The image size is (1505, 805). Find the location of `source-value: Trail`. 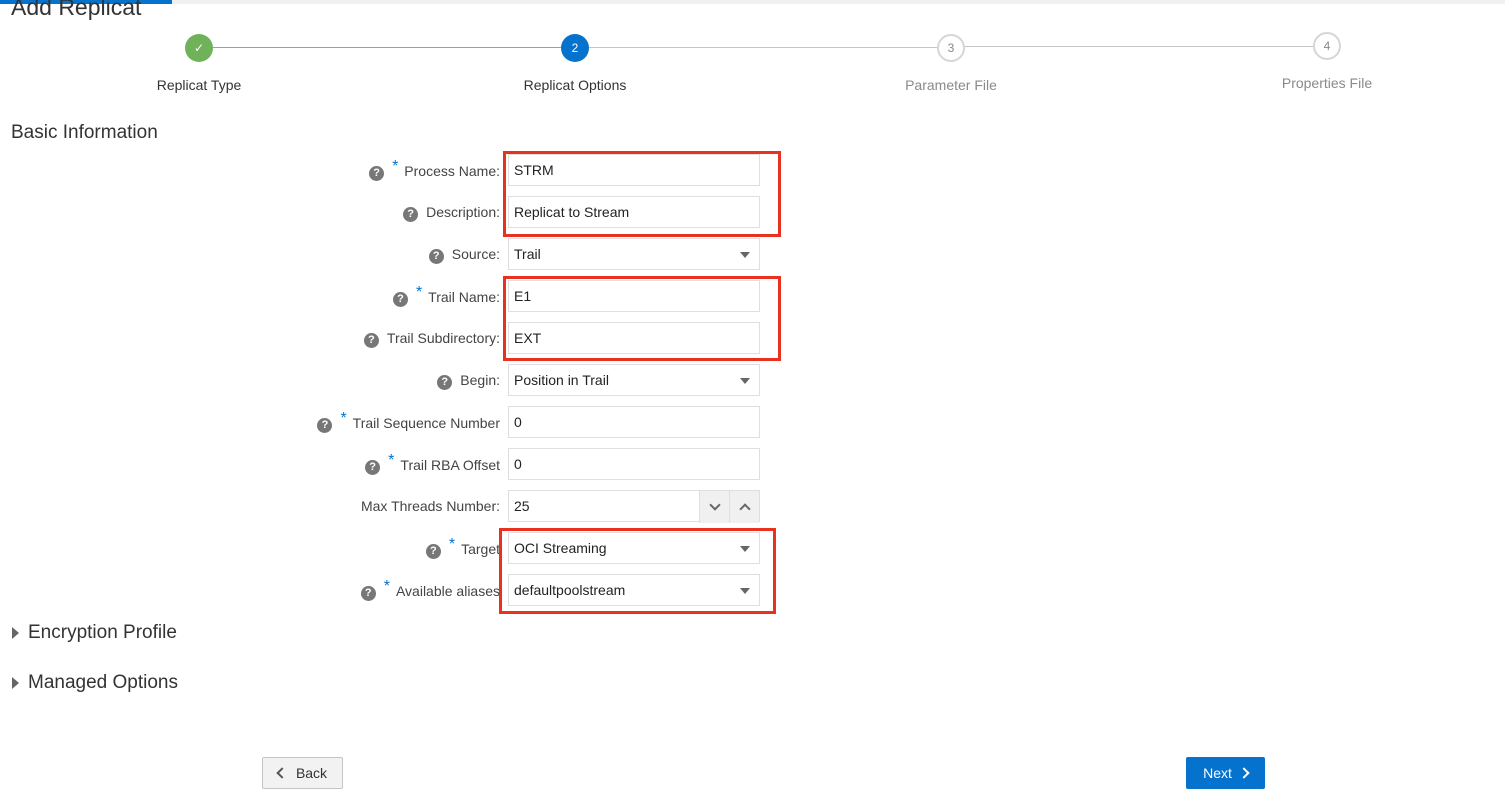

source-value: Trail is located at coordinates (527, 254).